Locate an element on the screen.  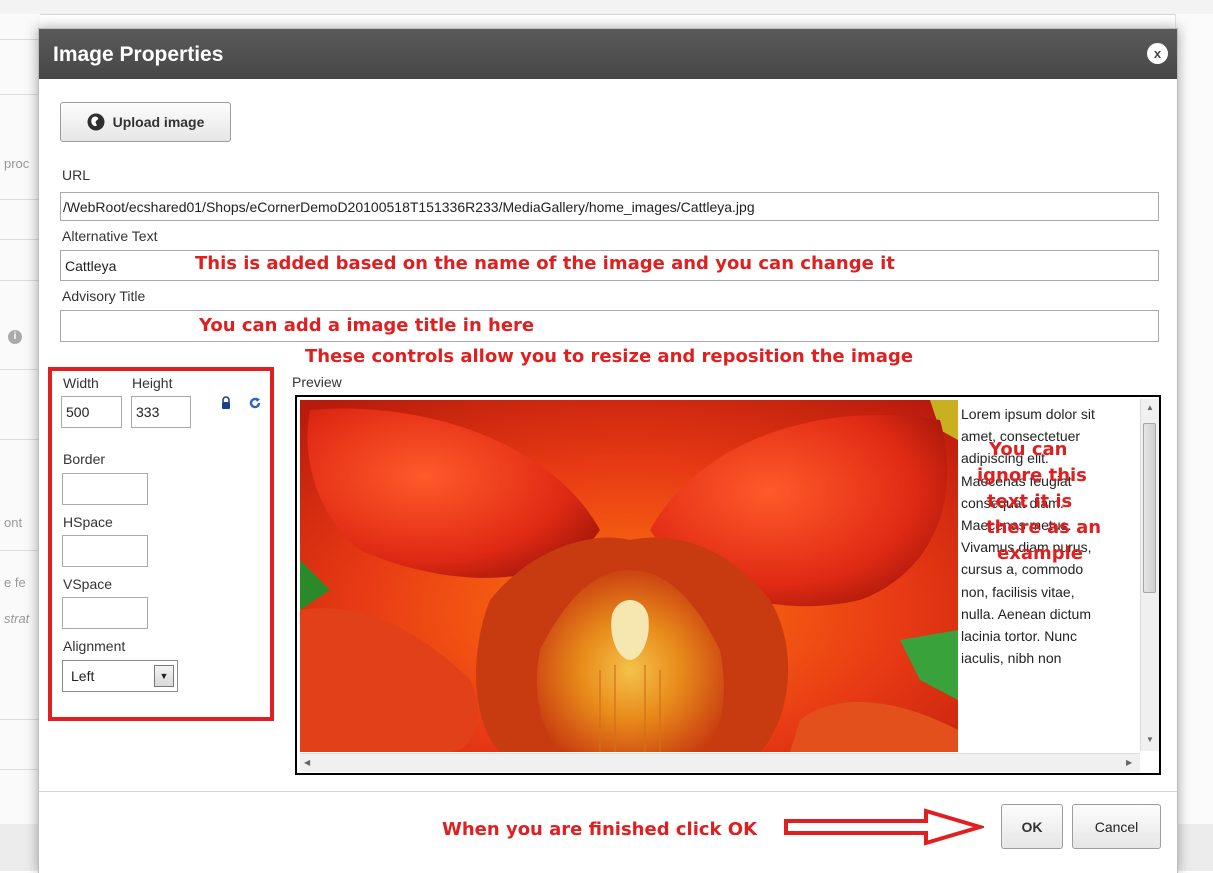
scroll-right-icon: ▶ is located at coordinates (1129, 762).